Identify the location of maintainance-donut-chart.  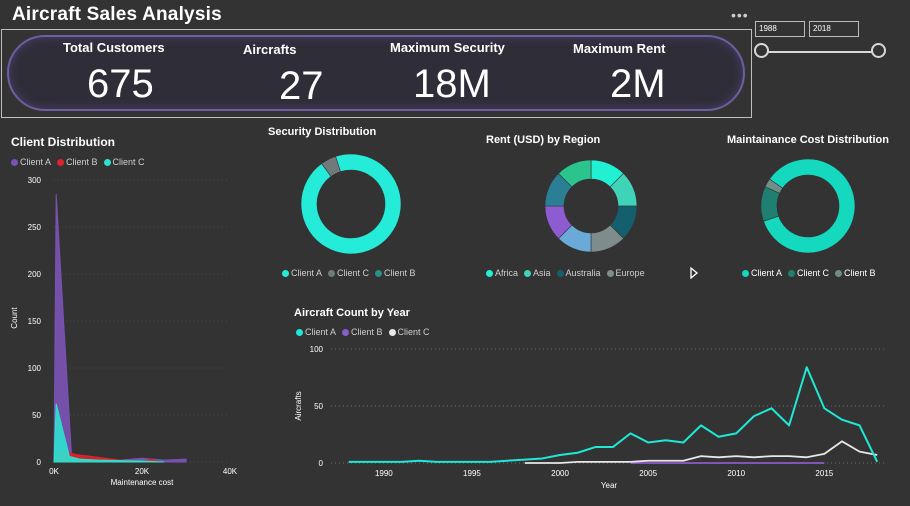
(808, 206).